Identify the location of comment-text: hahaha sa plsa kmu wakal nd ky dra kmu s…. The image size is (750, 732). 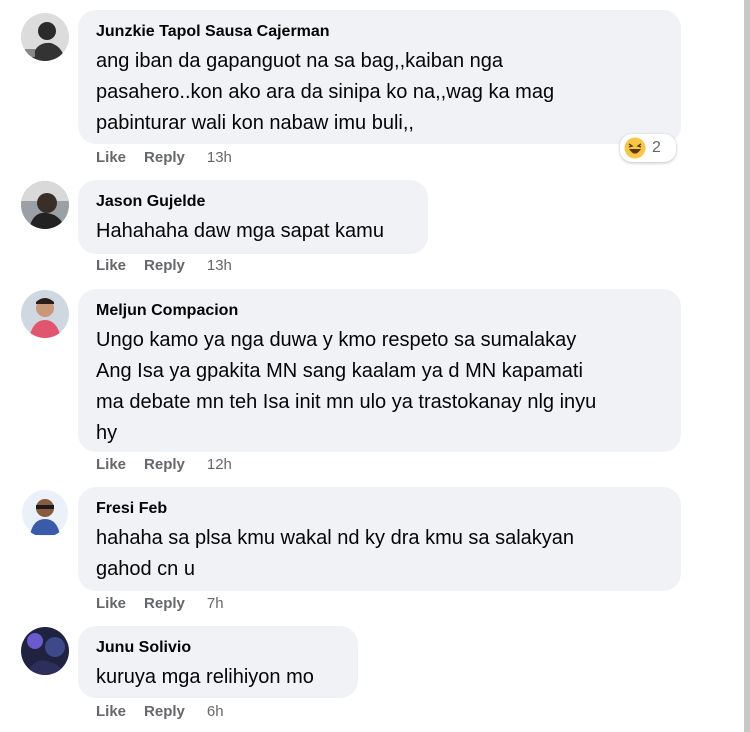
(379, 554).